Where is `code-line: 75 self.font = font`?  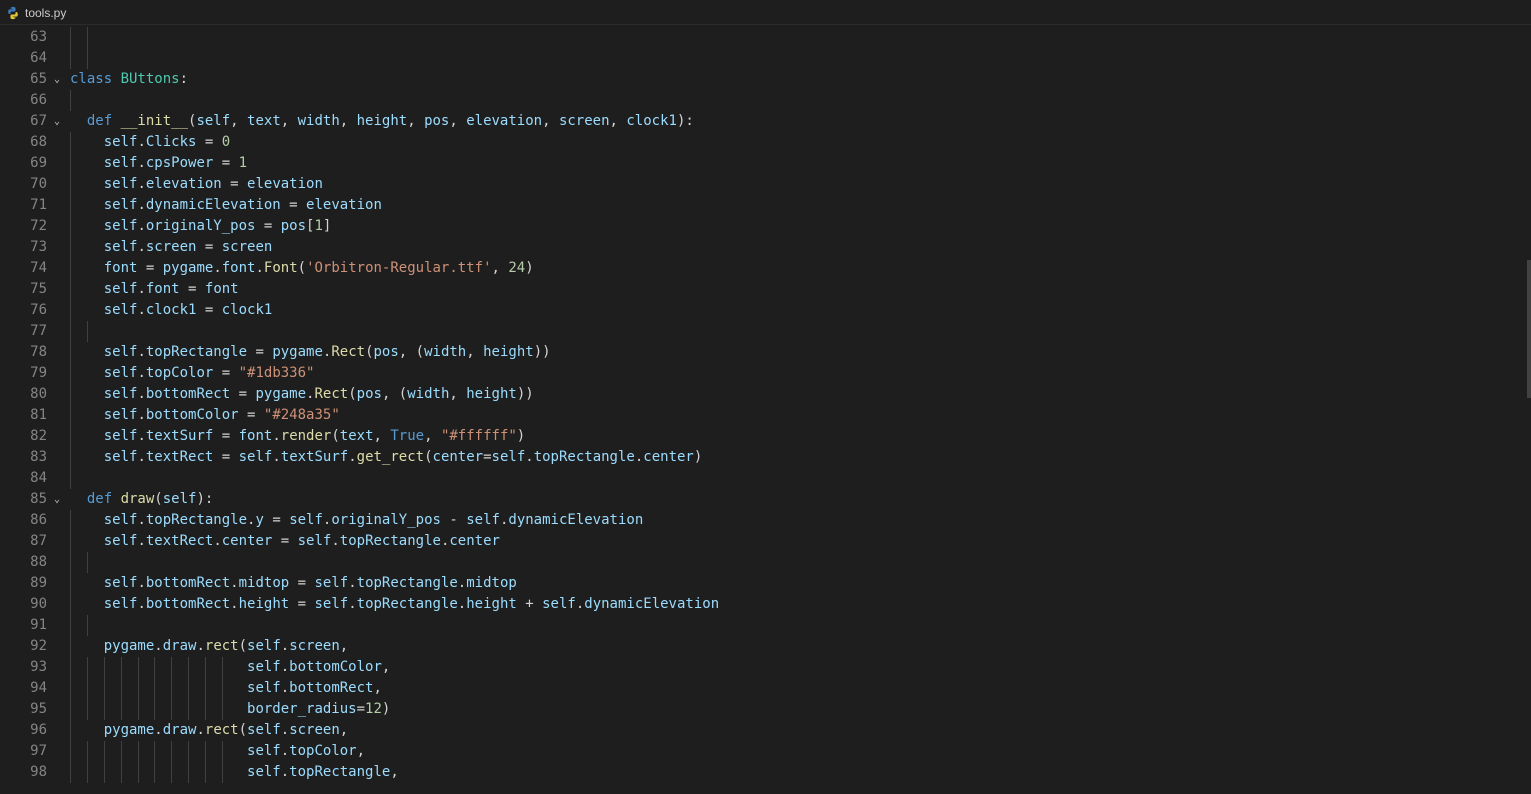 code-line: 75 self.font = font is located at coordinates (750, 289).